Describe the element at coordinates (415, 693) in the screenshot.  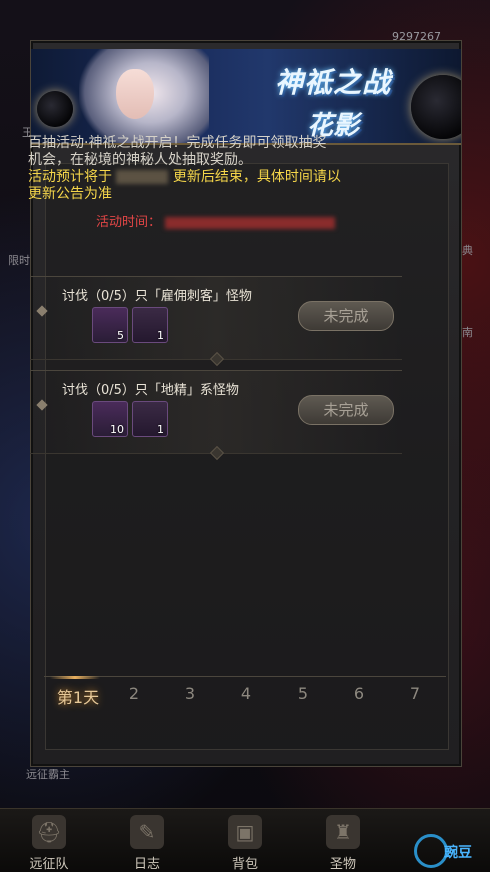
I see `day-tab-7: 7` at that location.